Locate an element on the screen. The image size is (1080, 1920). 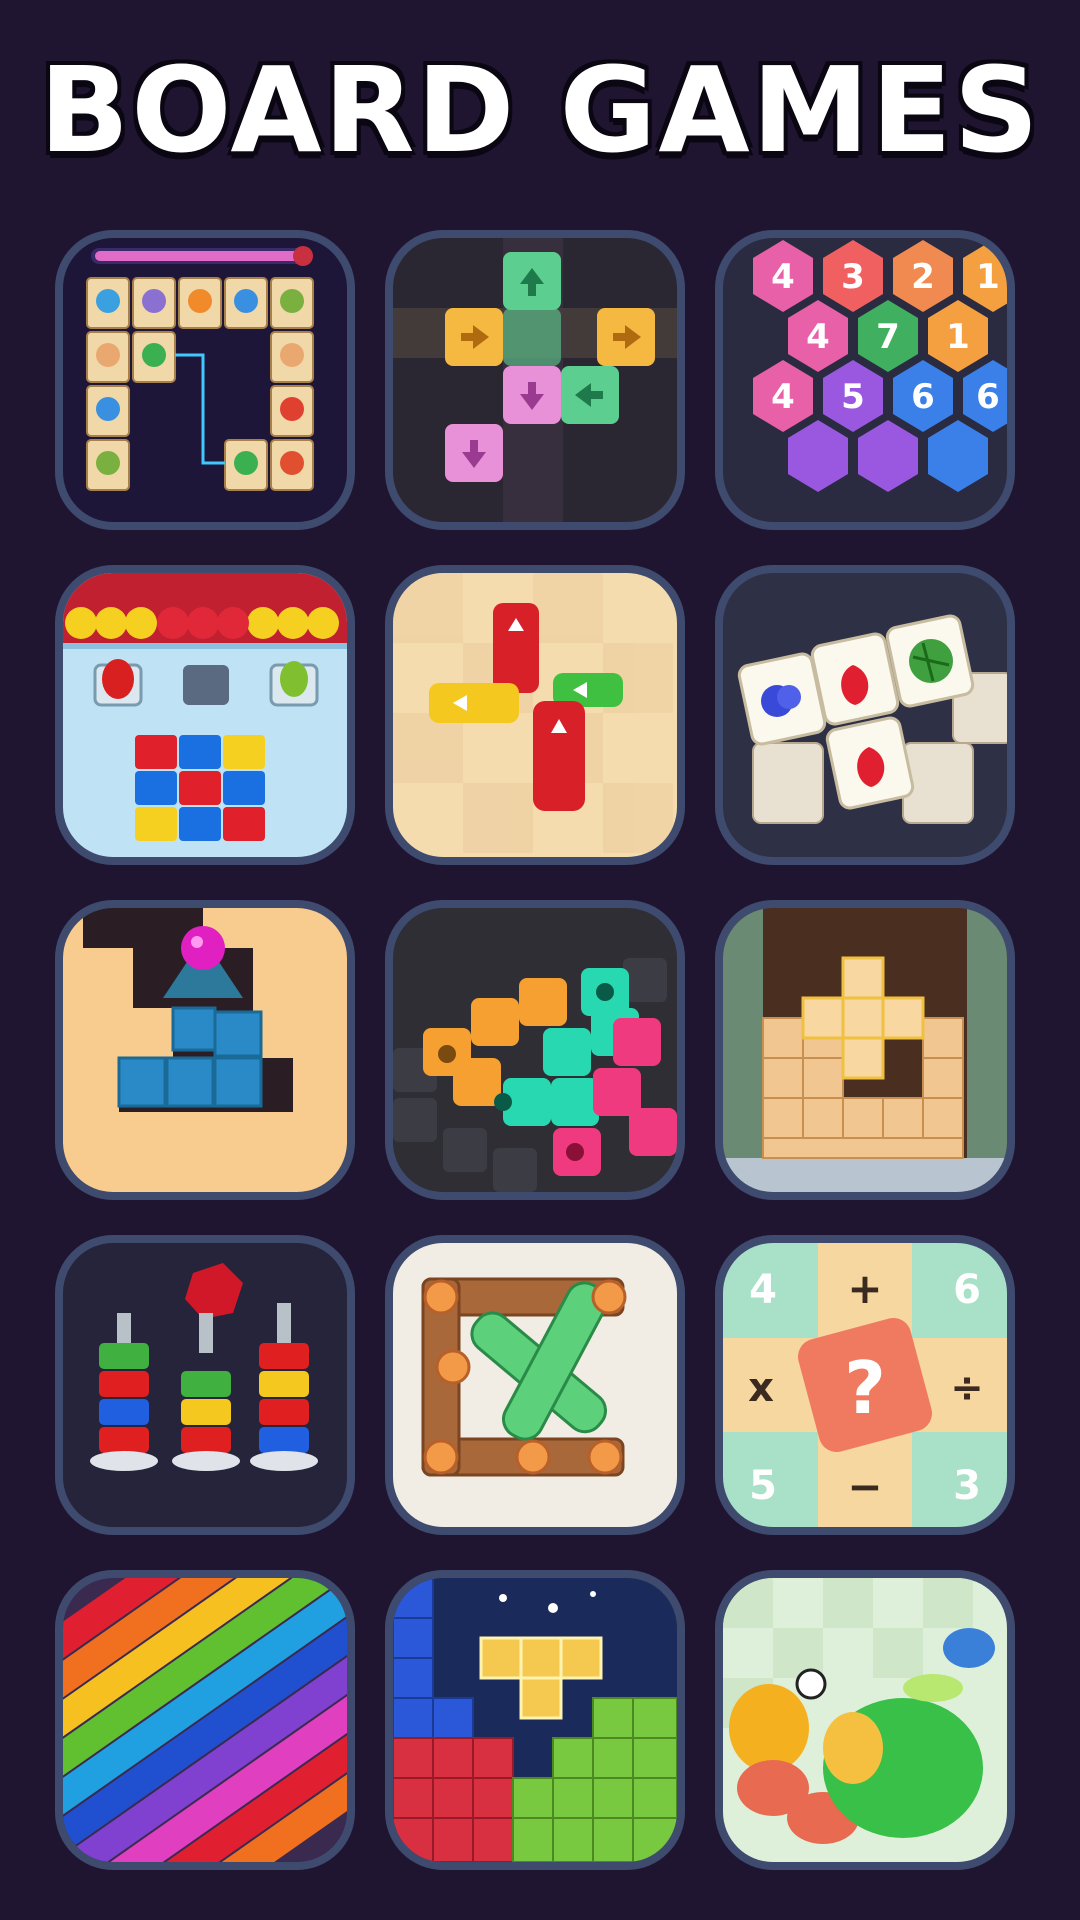
game-tile-ball-maze is located at coordinates (205, 1050).